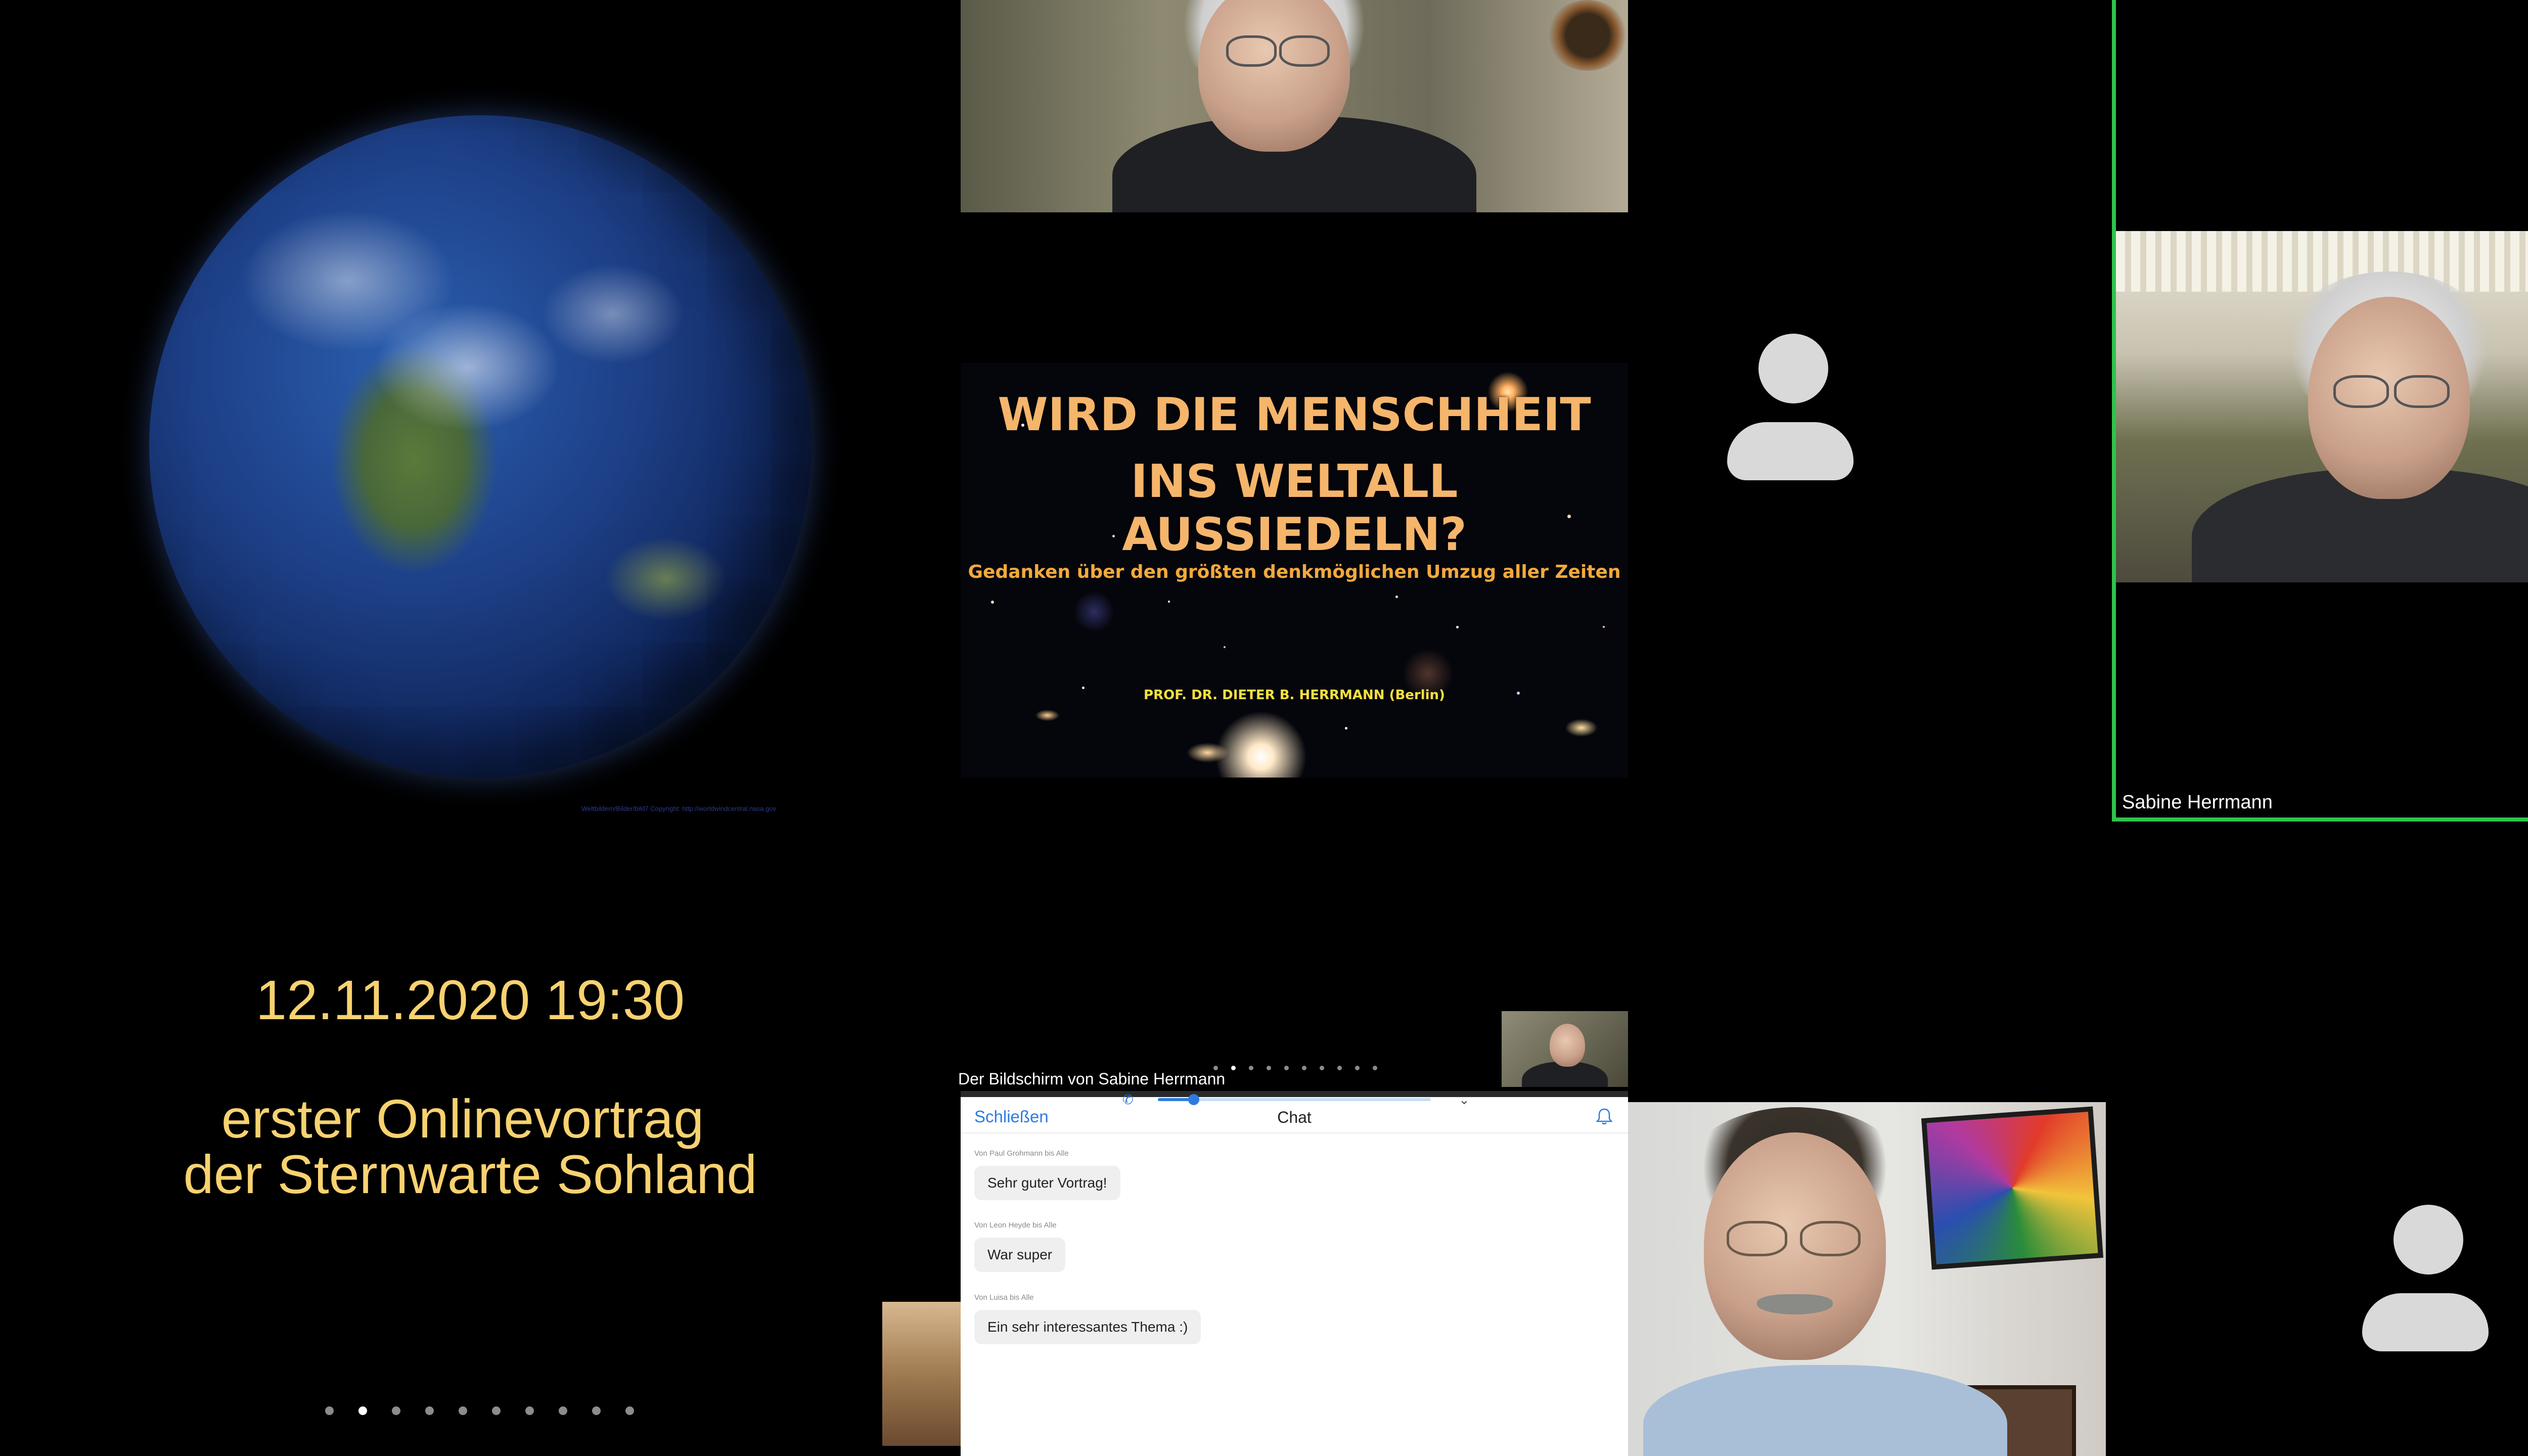 Image resolution: width=2528 pixels, height=1456 pixels. I want to click on event-date: 12.11.2020 19:30, so click(470, 1000).